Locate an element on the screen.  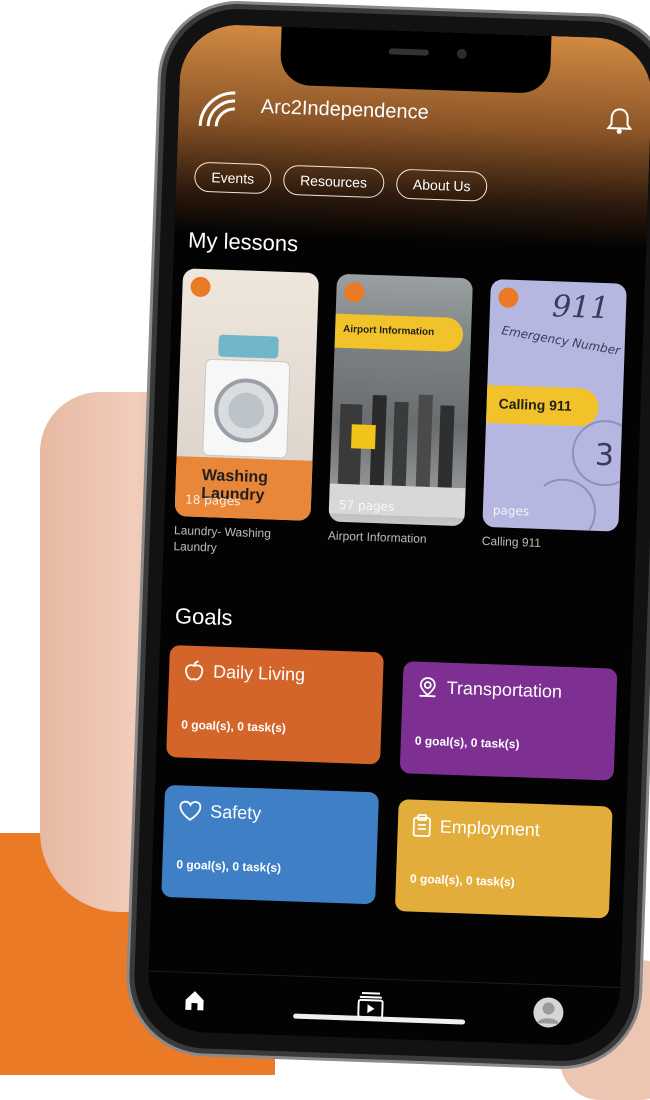
lesson-card-thumbnail: Washing Laundry 18 pages is located at coordinates (247, 394).